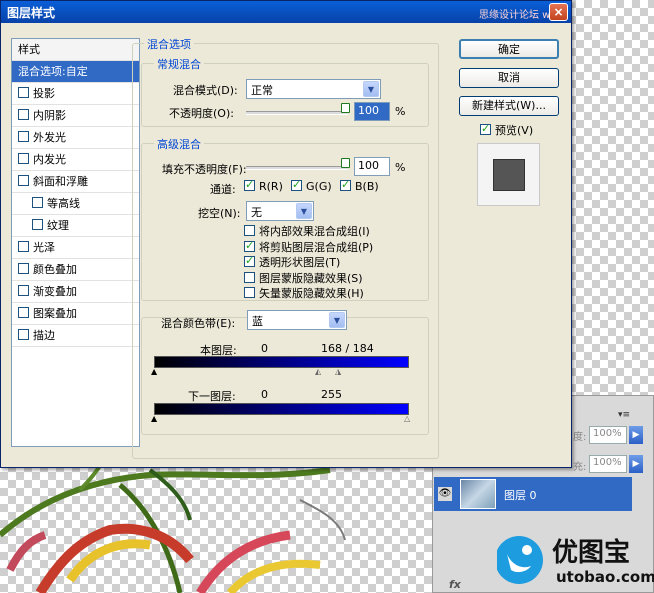  What do you see at coordinates (75, 226) in the screenshot?
I see `sidebar-item-7: 纹理` at bounding box center [75, 226].